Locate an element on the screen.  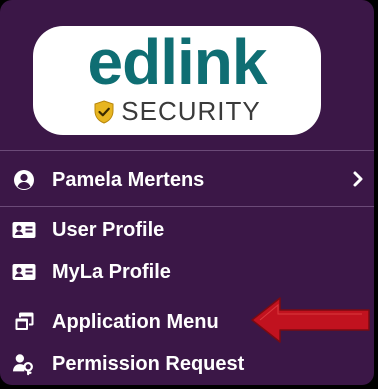
windows-stack-icon is located at coordinates (24, 322).